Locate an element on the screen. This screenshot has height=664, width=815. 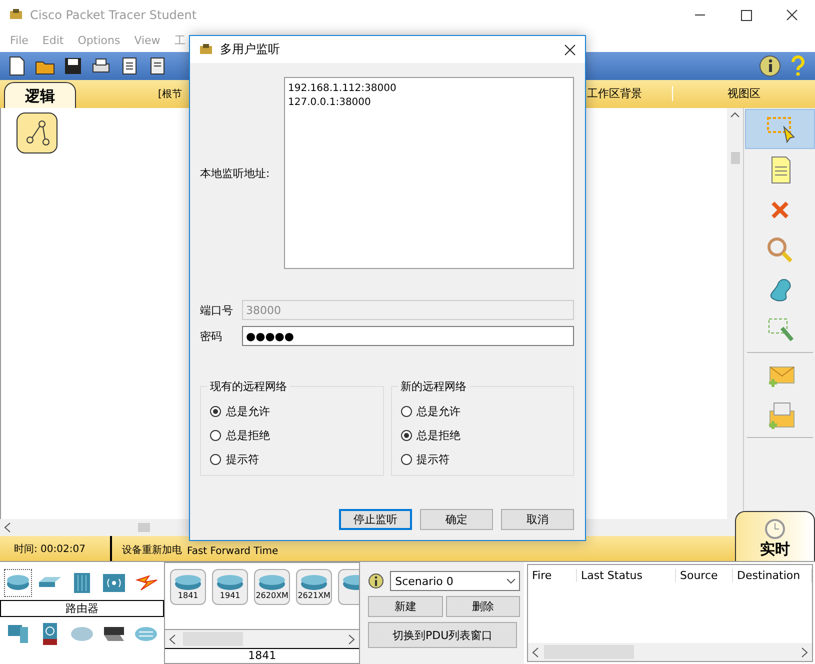
column-header: Fire is located at coordinates (552, 575).